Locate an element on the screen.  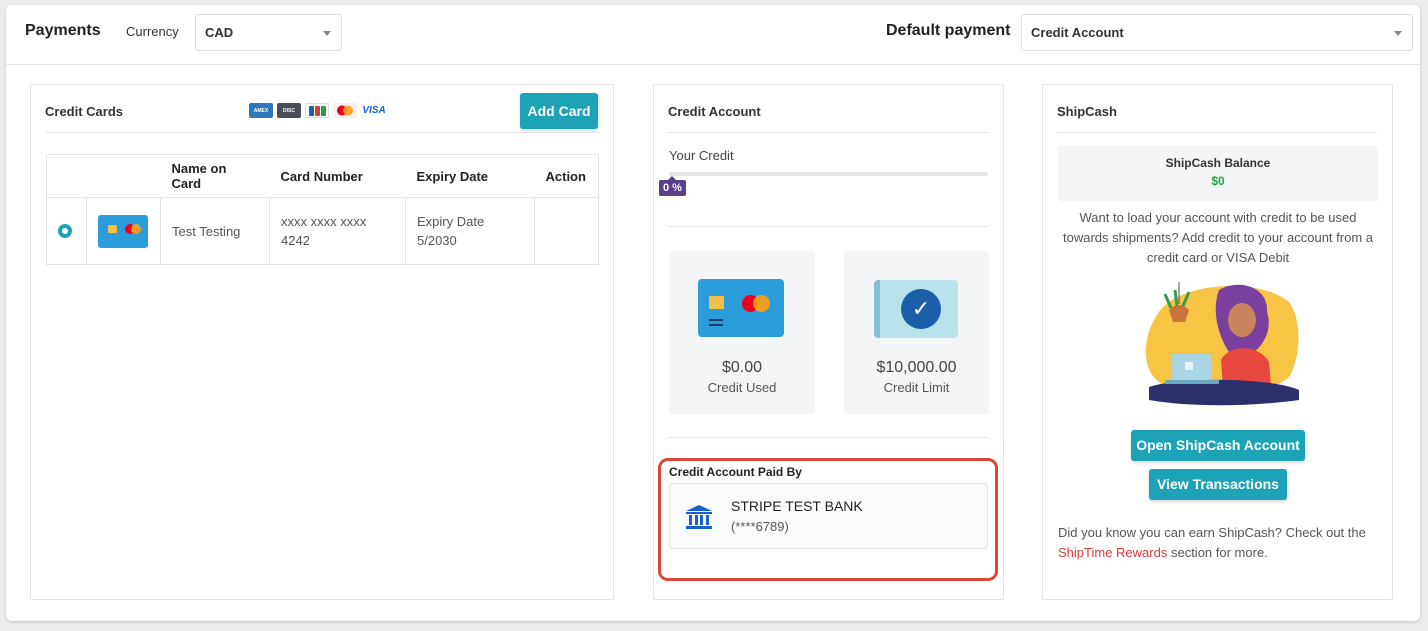
credit-cards-title: Credit Cards is located at coordinates (84, 111).